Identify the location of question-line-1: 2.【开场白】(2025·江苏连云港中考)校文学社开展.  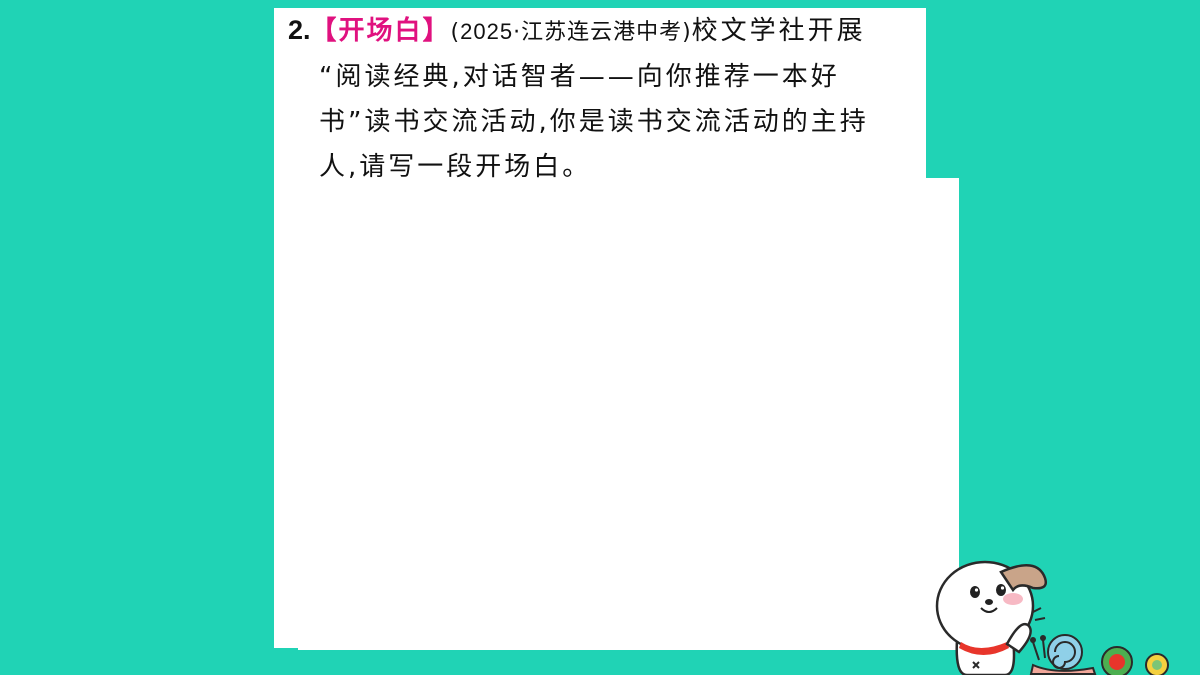
(602, 31).